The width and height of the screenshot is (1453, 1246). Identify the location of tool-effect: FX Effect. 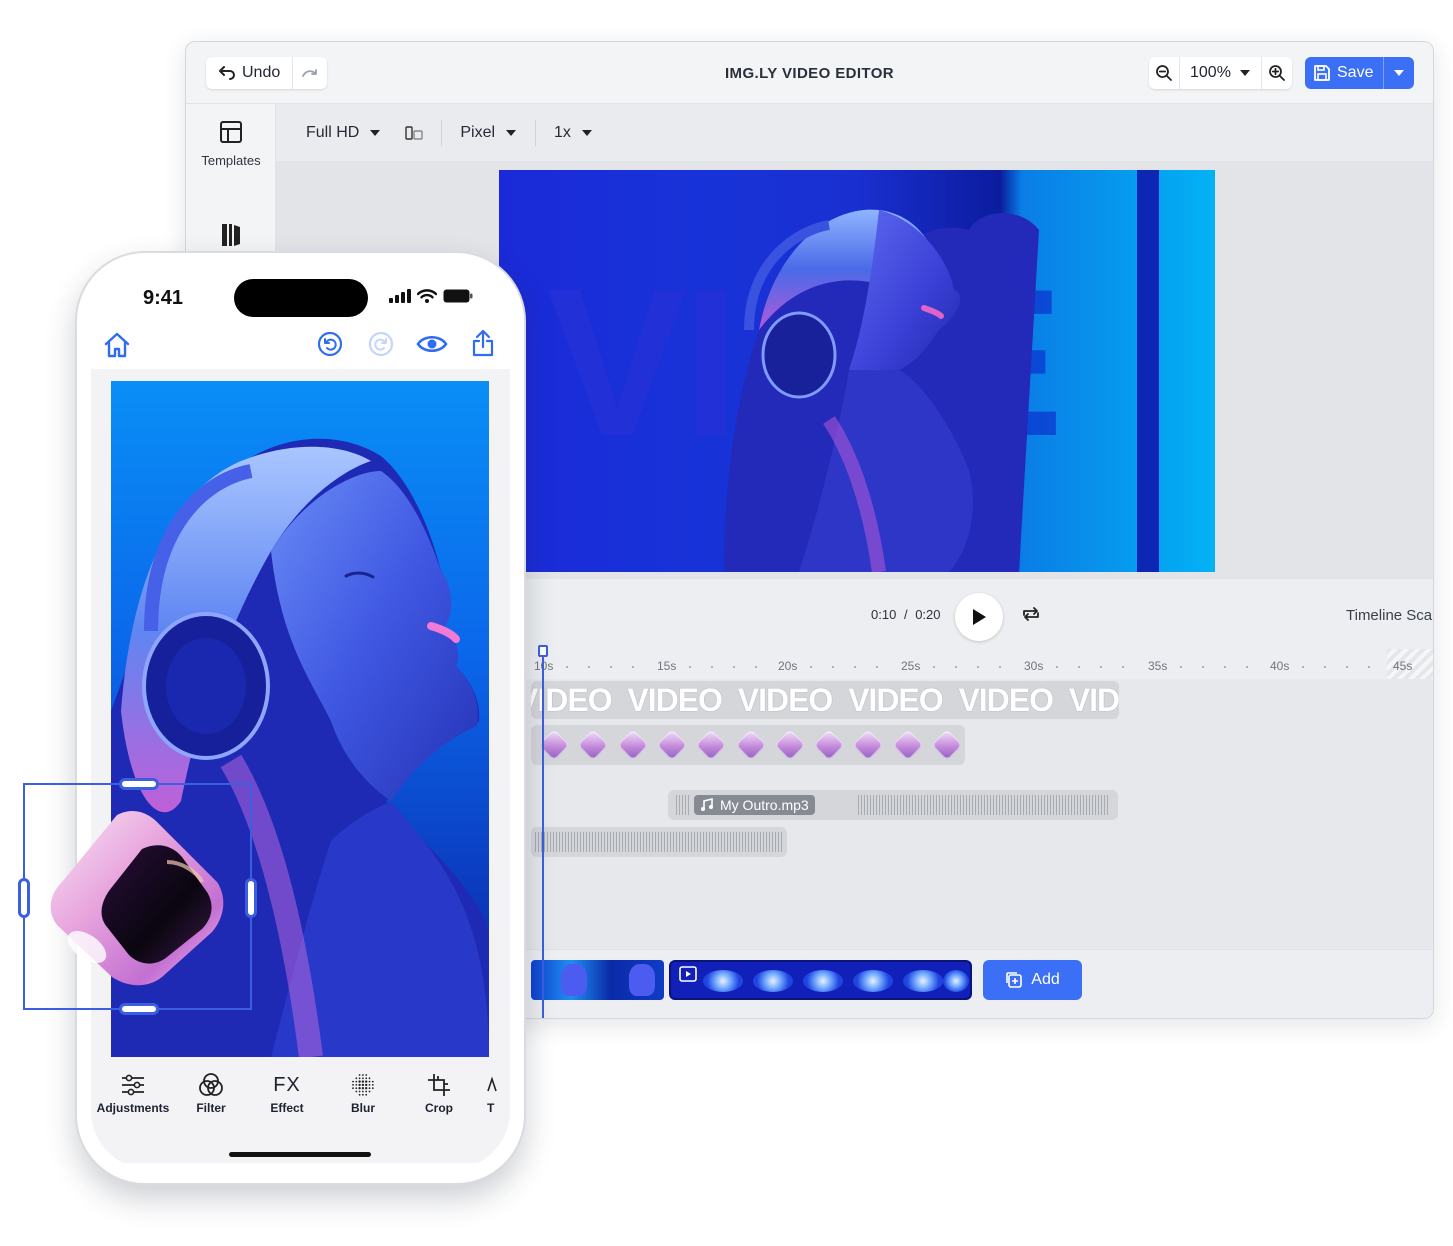
(287, 1093).